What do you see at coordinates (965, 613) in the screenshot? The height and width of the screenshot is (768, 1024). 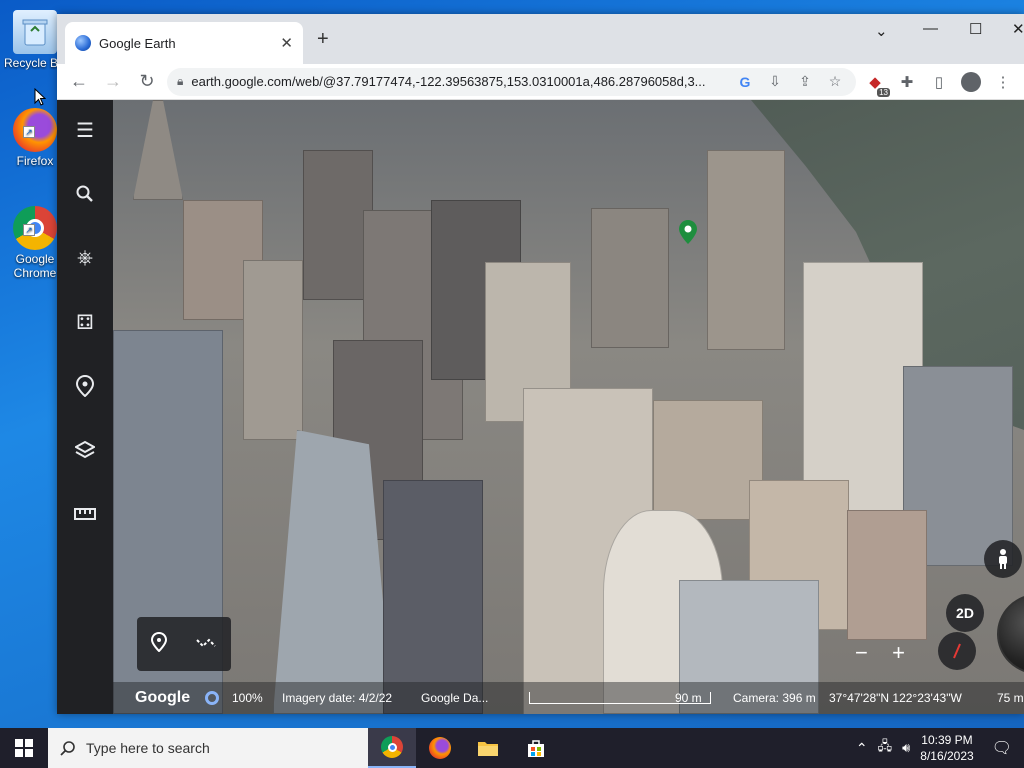 I see `2d-3d-toggle-button: 2D` at bounding box center [965, 613].